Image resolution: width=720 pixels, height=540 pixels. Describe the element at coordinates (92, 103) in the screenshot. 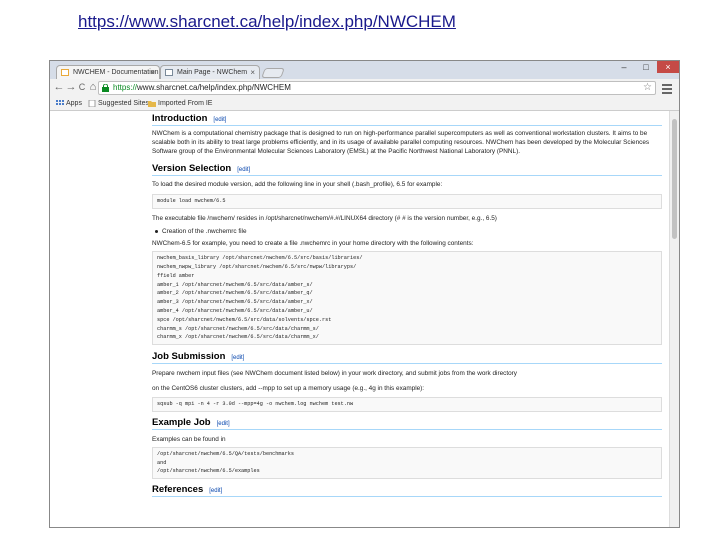

I see `page-icon` at that location.